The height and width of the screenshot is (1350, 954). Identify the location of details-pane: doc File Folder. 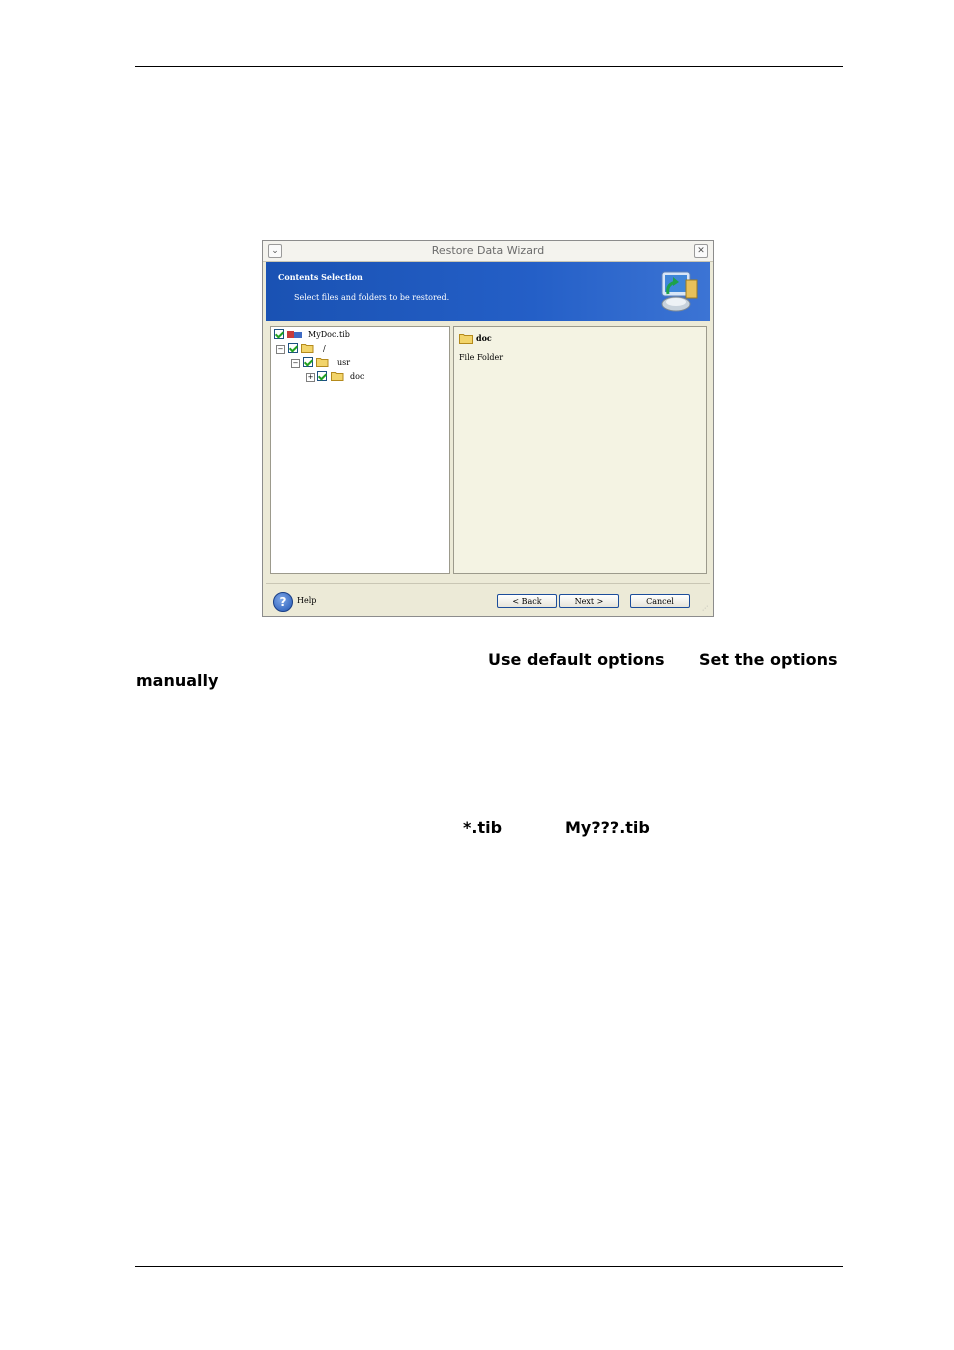
(580, 450).